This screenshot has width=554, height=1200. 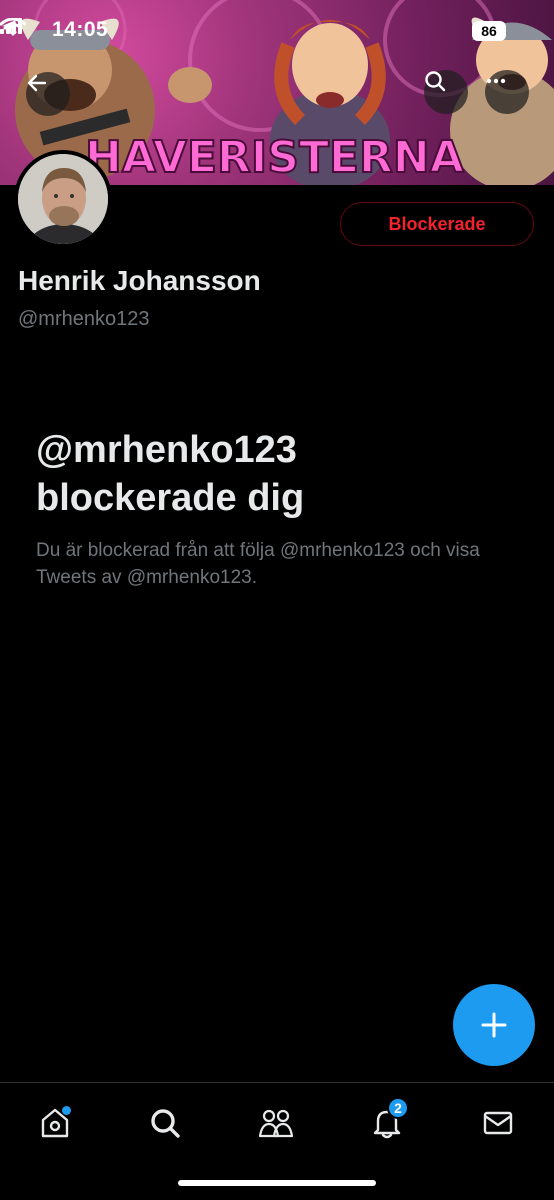 I want to click on more-options-button, so click(x=507, y=92).